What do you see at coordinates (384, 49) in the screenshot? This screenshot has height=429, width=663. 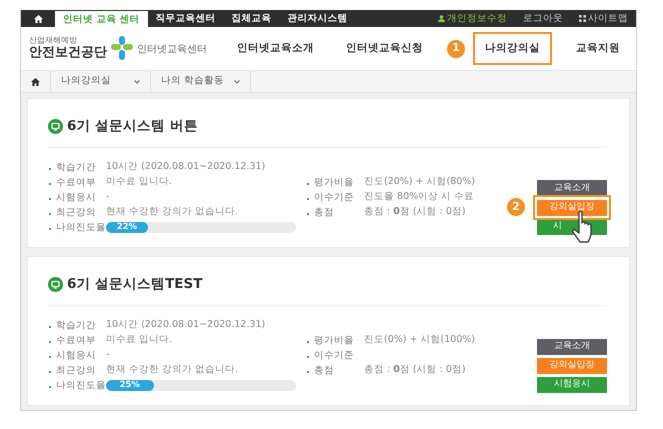 I see `nav-link: 인터넷교육신청` at bounding box center [384, 49].